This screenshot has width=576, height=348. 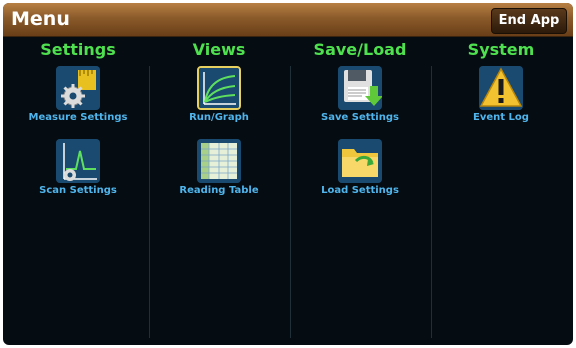 I want to click on event-log-label: Event Log, so click(x=501, y=117).